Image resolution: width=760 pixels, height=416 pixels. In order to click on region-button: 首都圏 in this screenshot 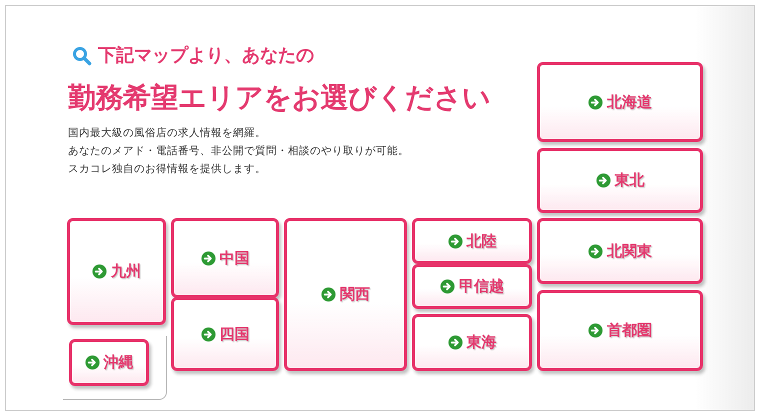, I will do `click(620, 330)`.